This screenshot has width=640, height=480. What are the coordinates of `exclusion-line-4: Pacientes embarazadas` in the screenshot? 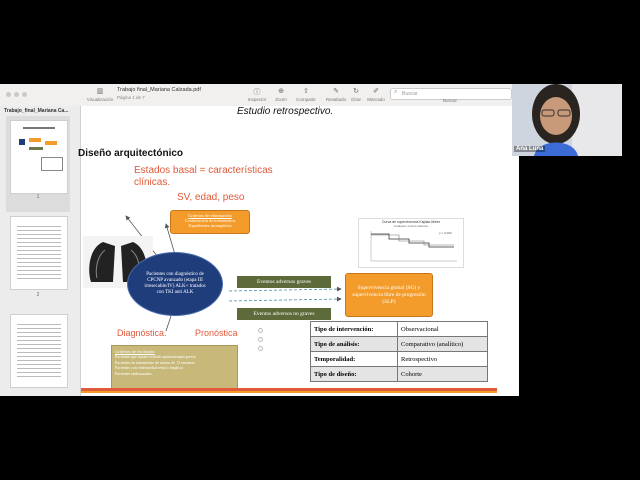 It's located at (133, 373).